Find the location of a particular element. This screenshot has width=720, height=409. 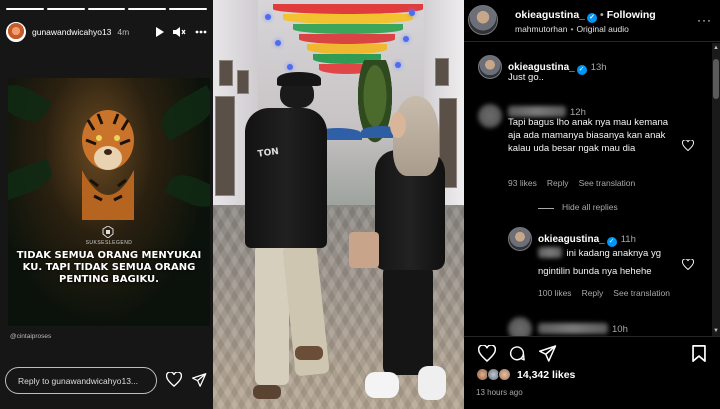

story-time: 4m is located at coordinates (123, 32).